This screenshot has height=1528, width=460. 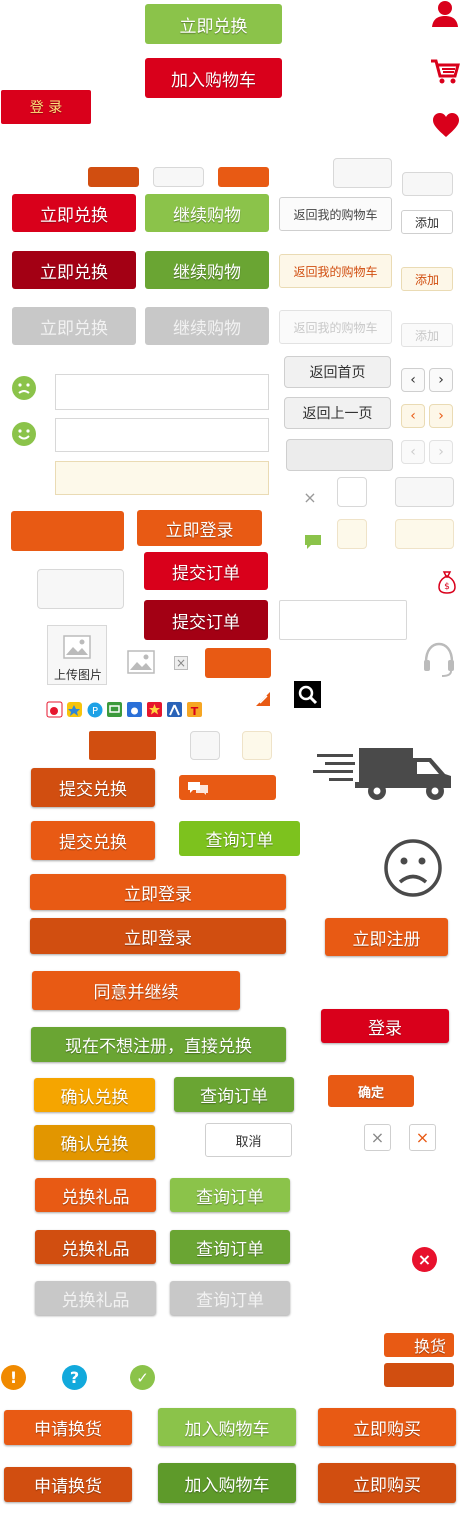 What do you see at coordinates (427, 222) in the screenshot?
I see `add-button: 添加` at bounding box center [427, 222].